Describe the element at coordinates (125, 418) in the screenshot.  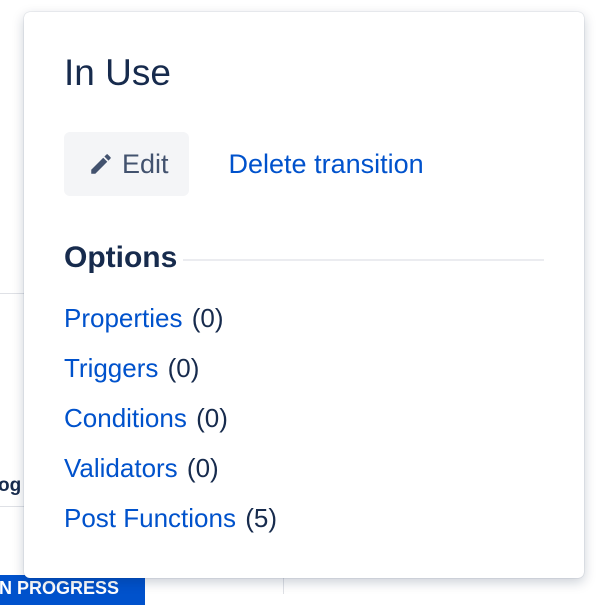
I see `conditions-link: Conditions` at that location.